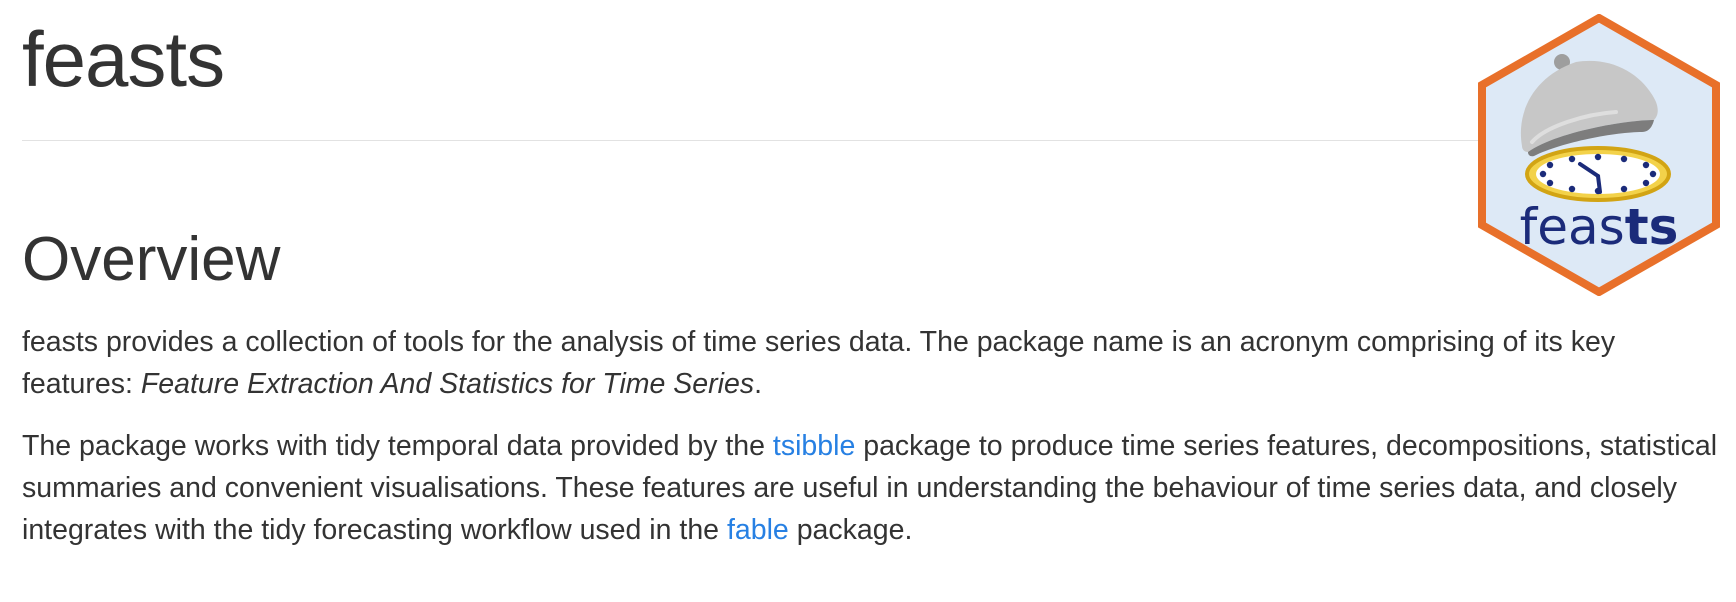  I want to click on logo-wordmark-light: feas, so click(1572, 227).